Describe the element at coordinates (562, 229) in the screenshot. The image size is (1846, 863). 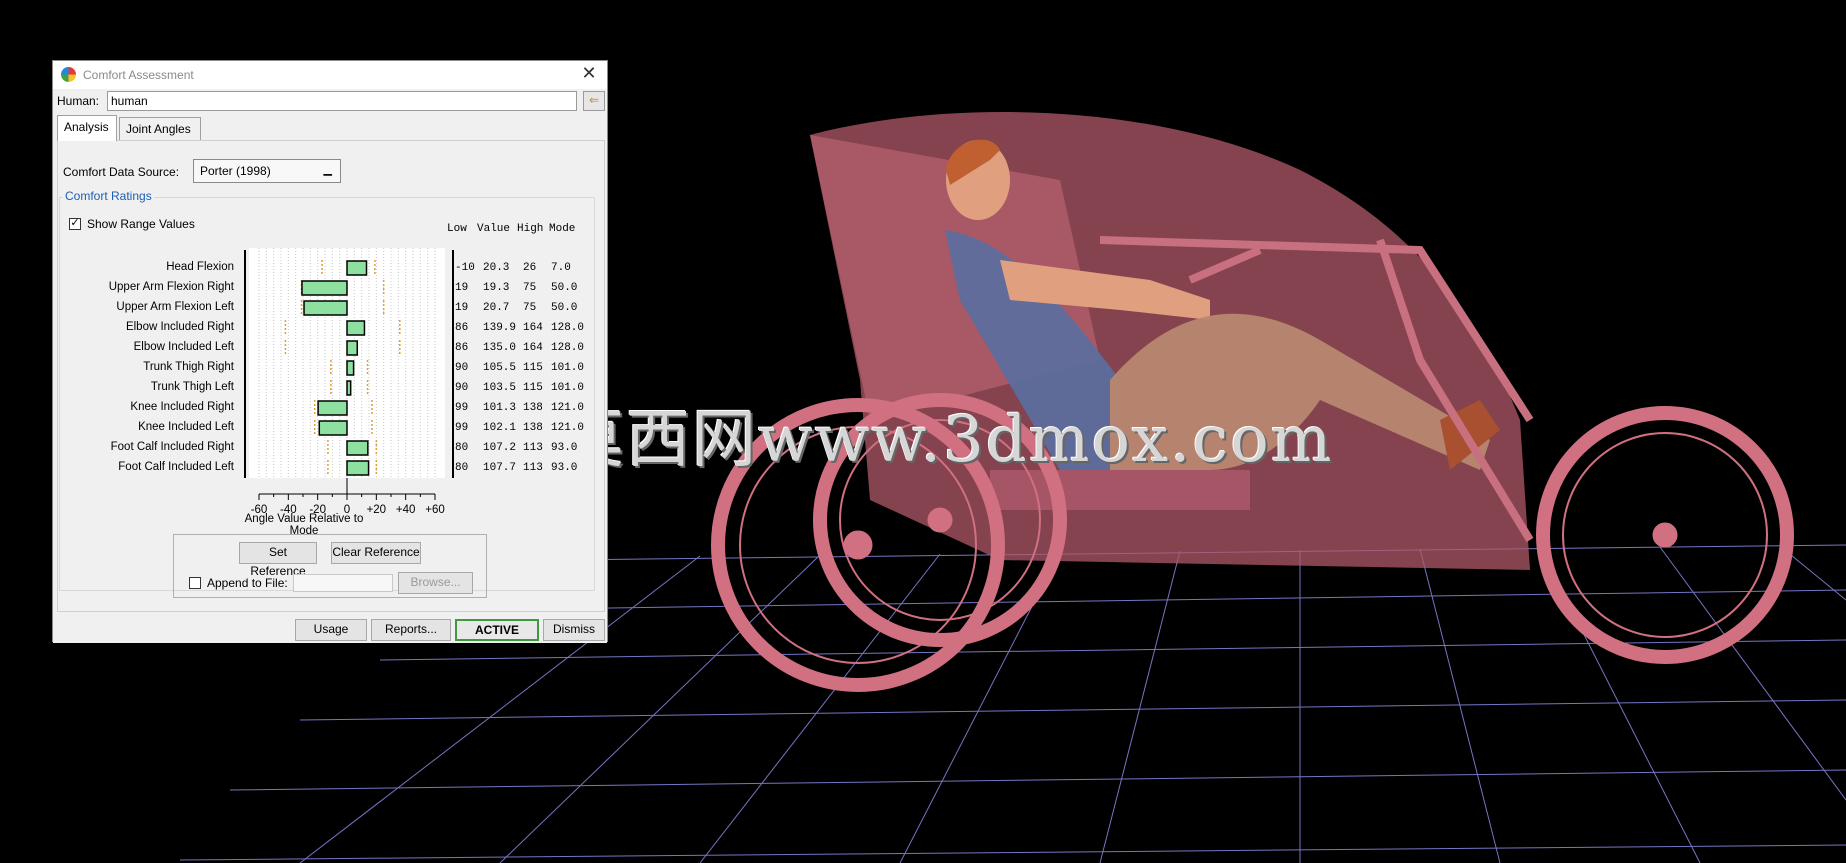
I see `col-header-mode: Mode` at that location.